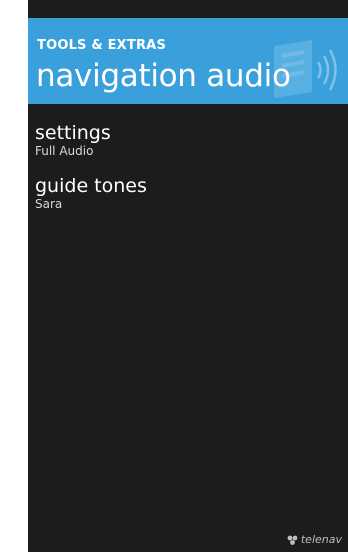 The height and width of the screenshot is (552, 348). I want to click on brand-logo: telenav, so click(314, 539).